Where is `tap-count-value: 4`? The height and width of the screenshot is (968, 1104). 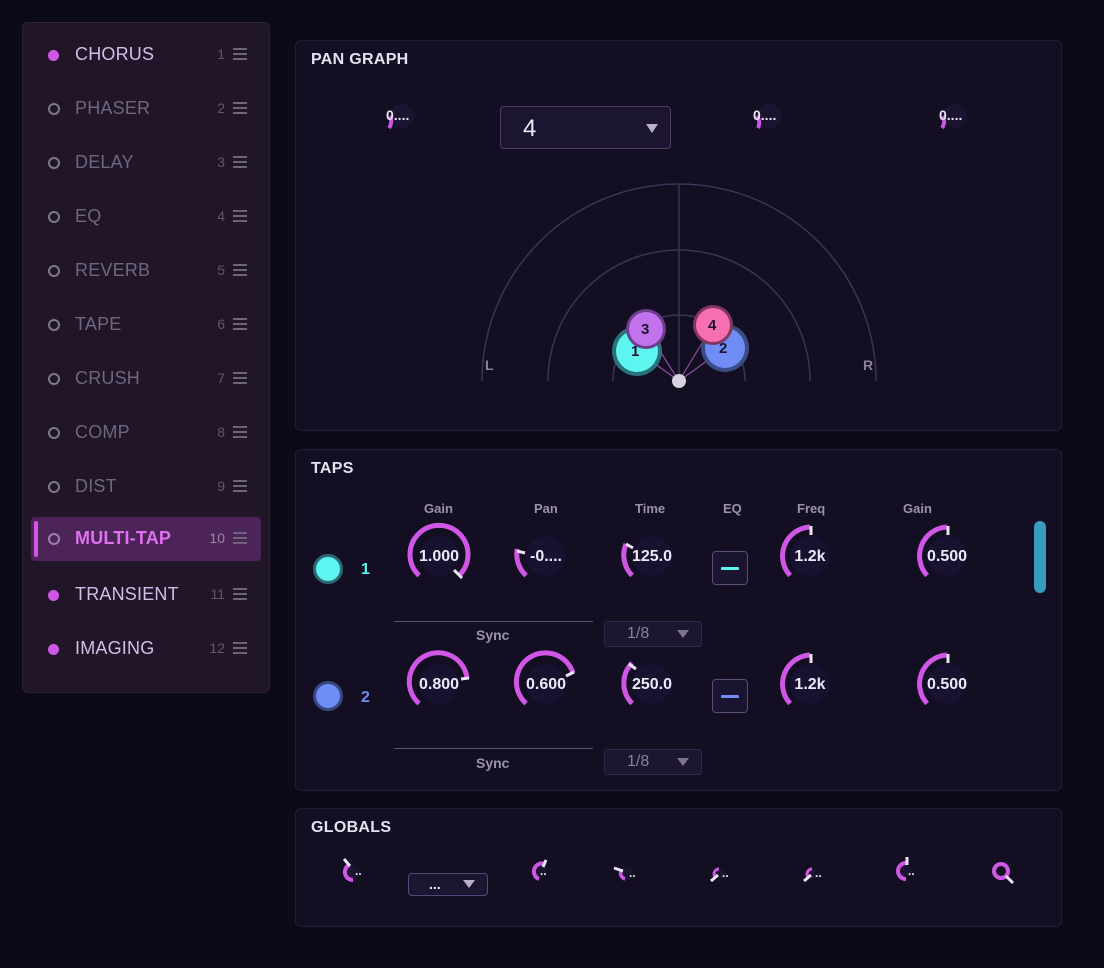
tap-count-value: 4 is located at coordinates (530, 128).